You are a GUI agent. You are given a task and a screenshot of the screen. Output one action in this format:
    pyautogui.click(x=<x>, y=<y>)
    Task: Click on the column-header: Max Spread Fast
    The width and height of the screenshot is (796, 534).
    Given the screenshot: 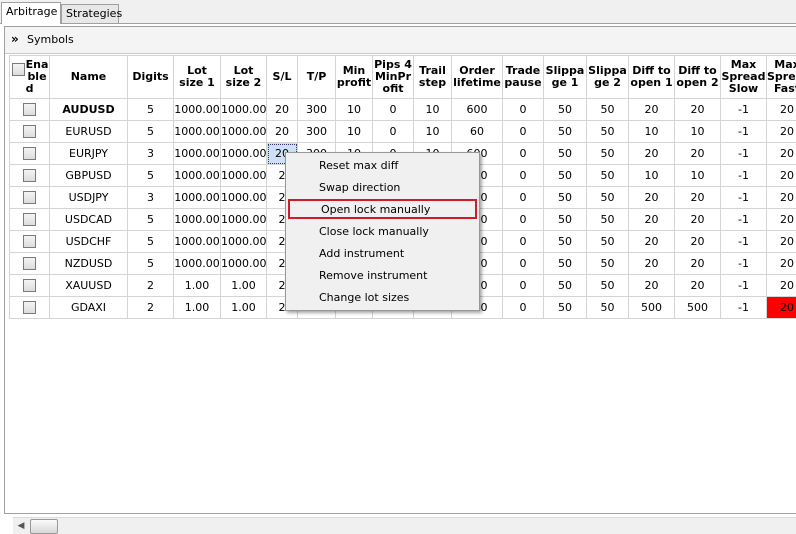 What is the action you would take?
    pyautogui.click(x=781, y=77)
    